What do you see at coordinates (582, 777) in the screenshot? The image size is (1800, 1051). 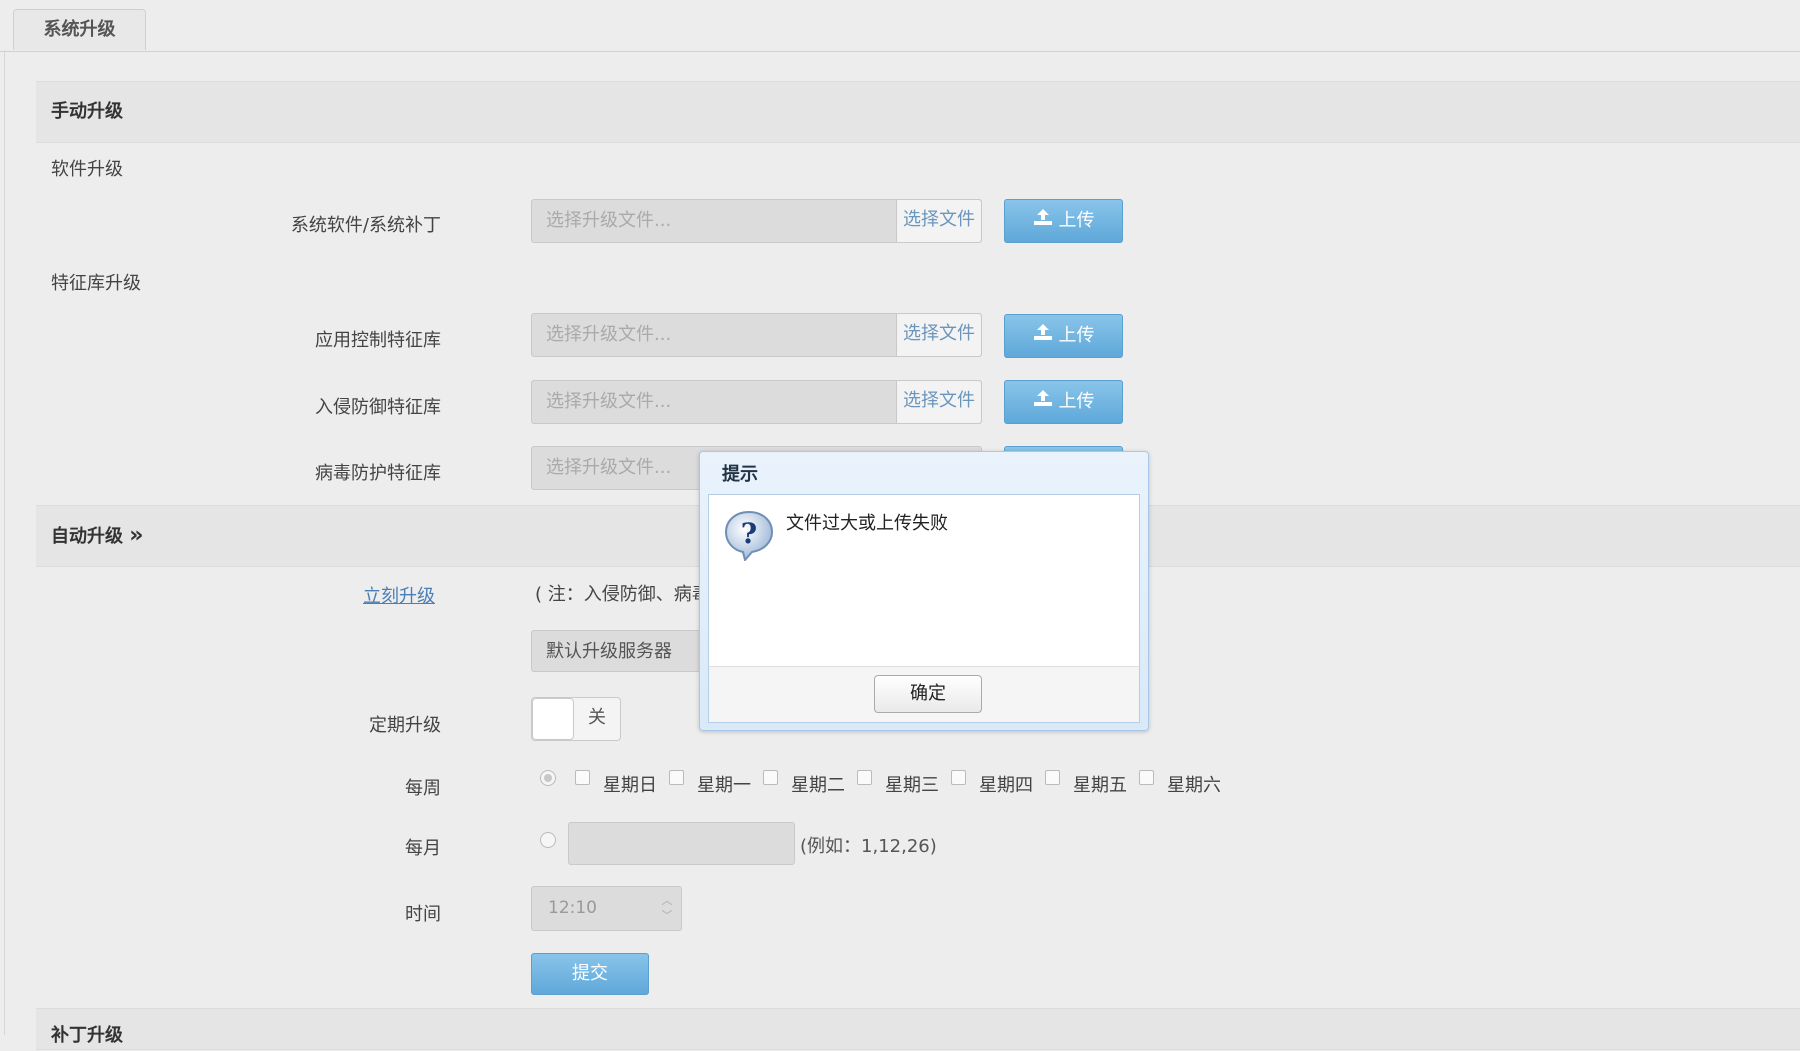 I see `checkbox-sunday` at bounding box center [582, 777].